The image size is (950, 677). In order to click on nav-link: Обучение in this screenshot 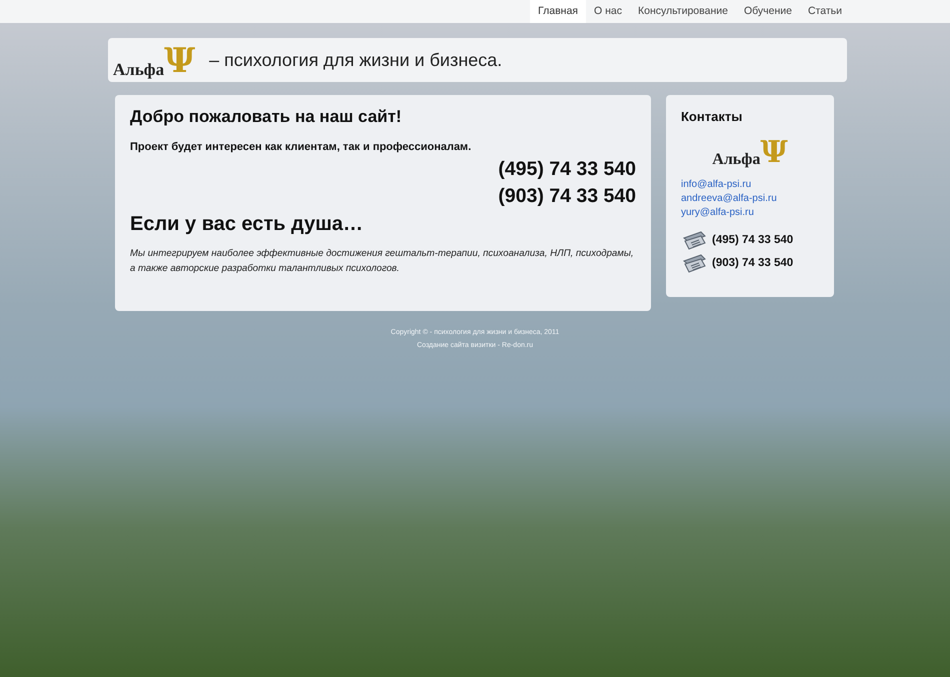, I will do `click(768, 11)`.